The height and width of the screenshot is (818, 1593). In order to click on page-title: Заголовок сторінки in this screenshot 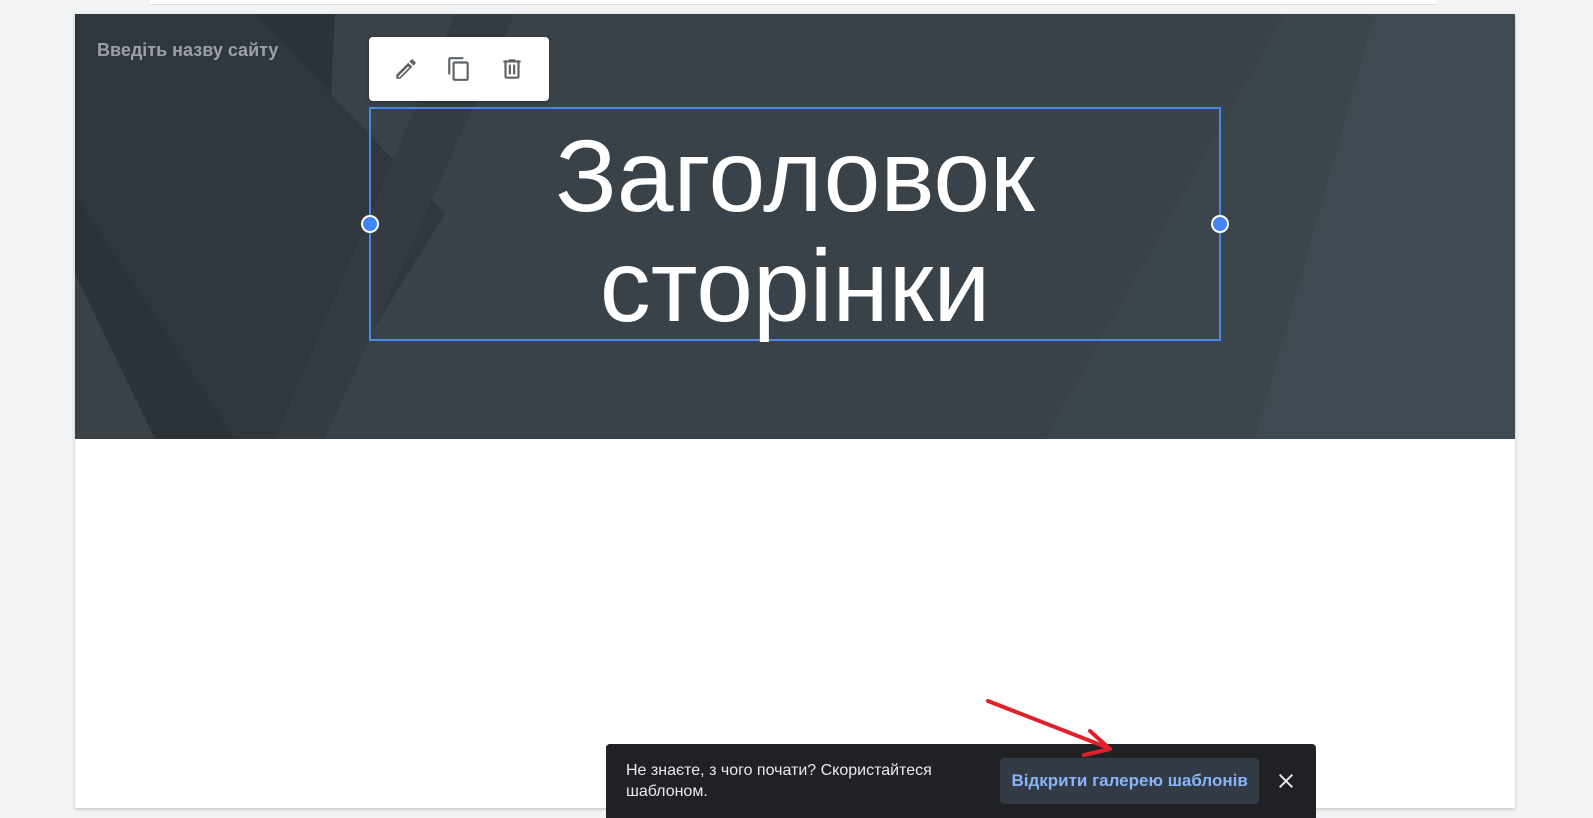, I will do `click(795, 231)`.